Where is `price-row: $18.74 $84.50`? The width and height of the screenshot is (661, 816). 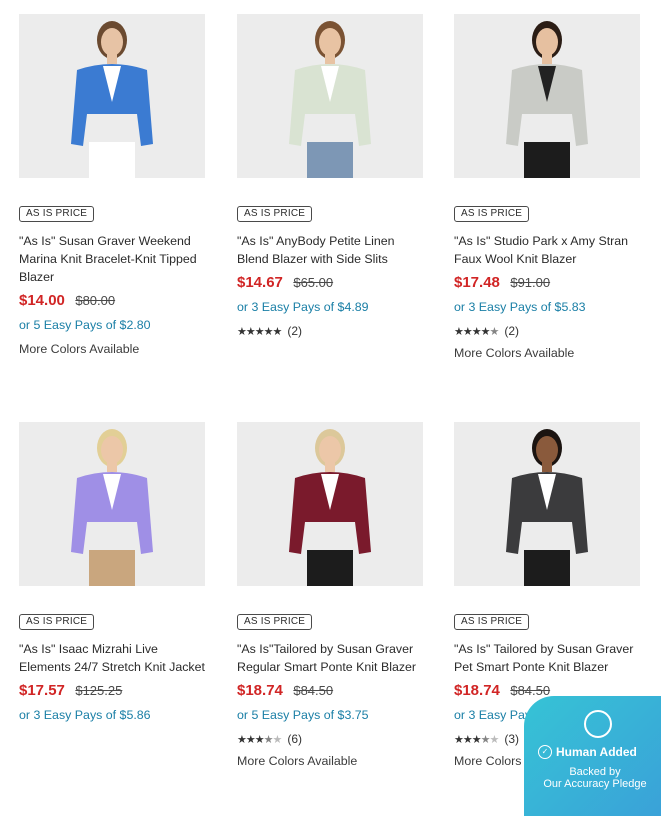 price-row: $18.74 $84.50 is located at coordinates (330, 693).